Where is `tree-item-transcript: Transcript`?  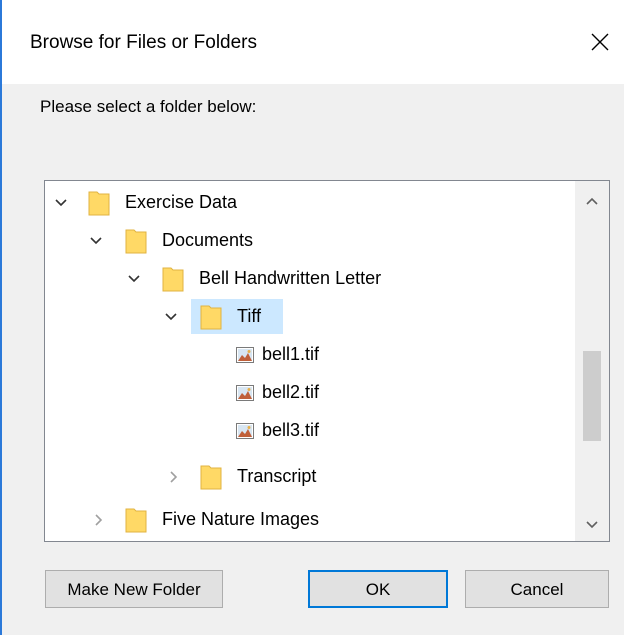 tree-item-transcript: Transcript is located at coordinates (310, 477).